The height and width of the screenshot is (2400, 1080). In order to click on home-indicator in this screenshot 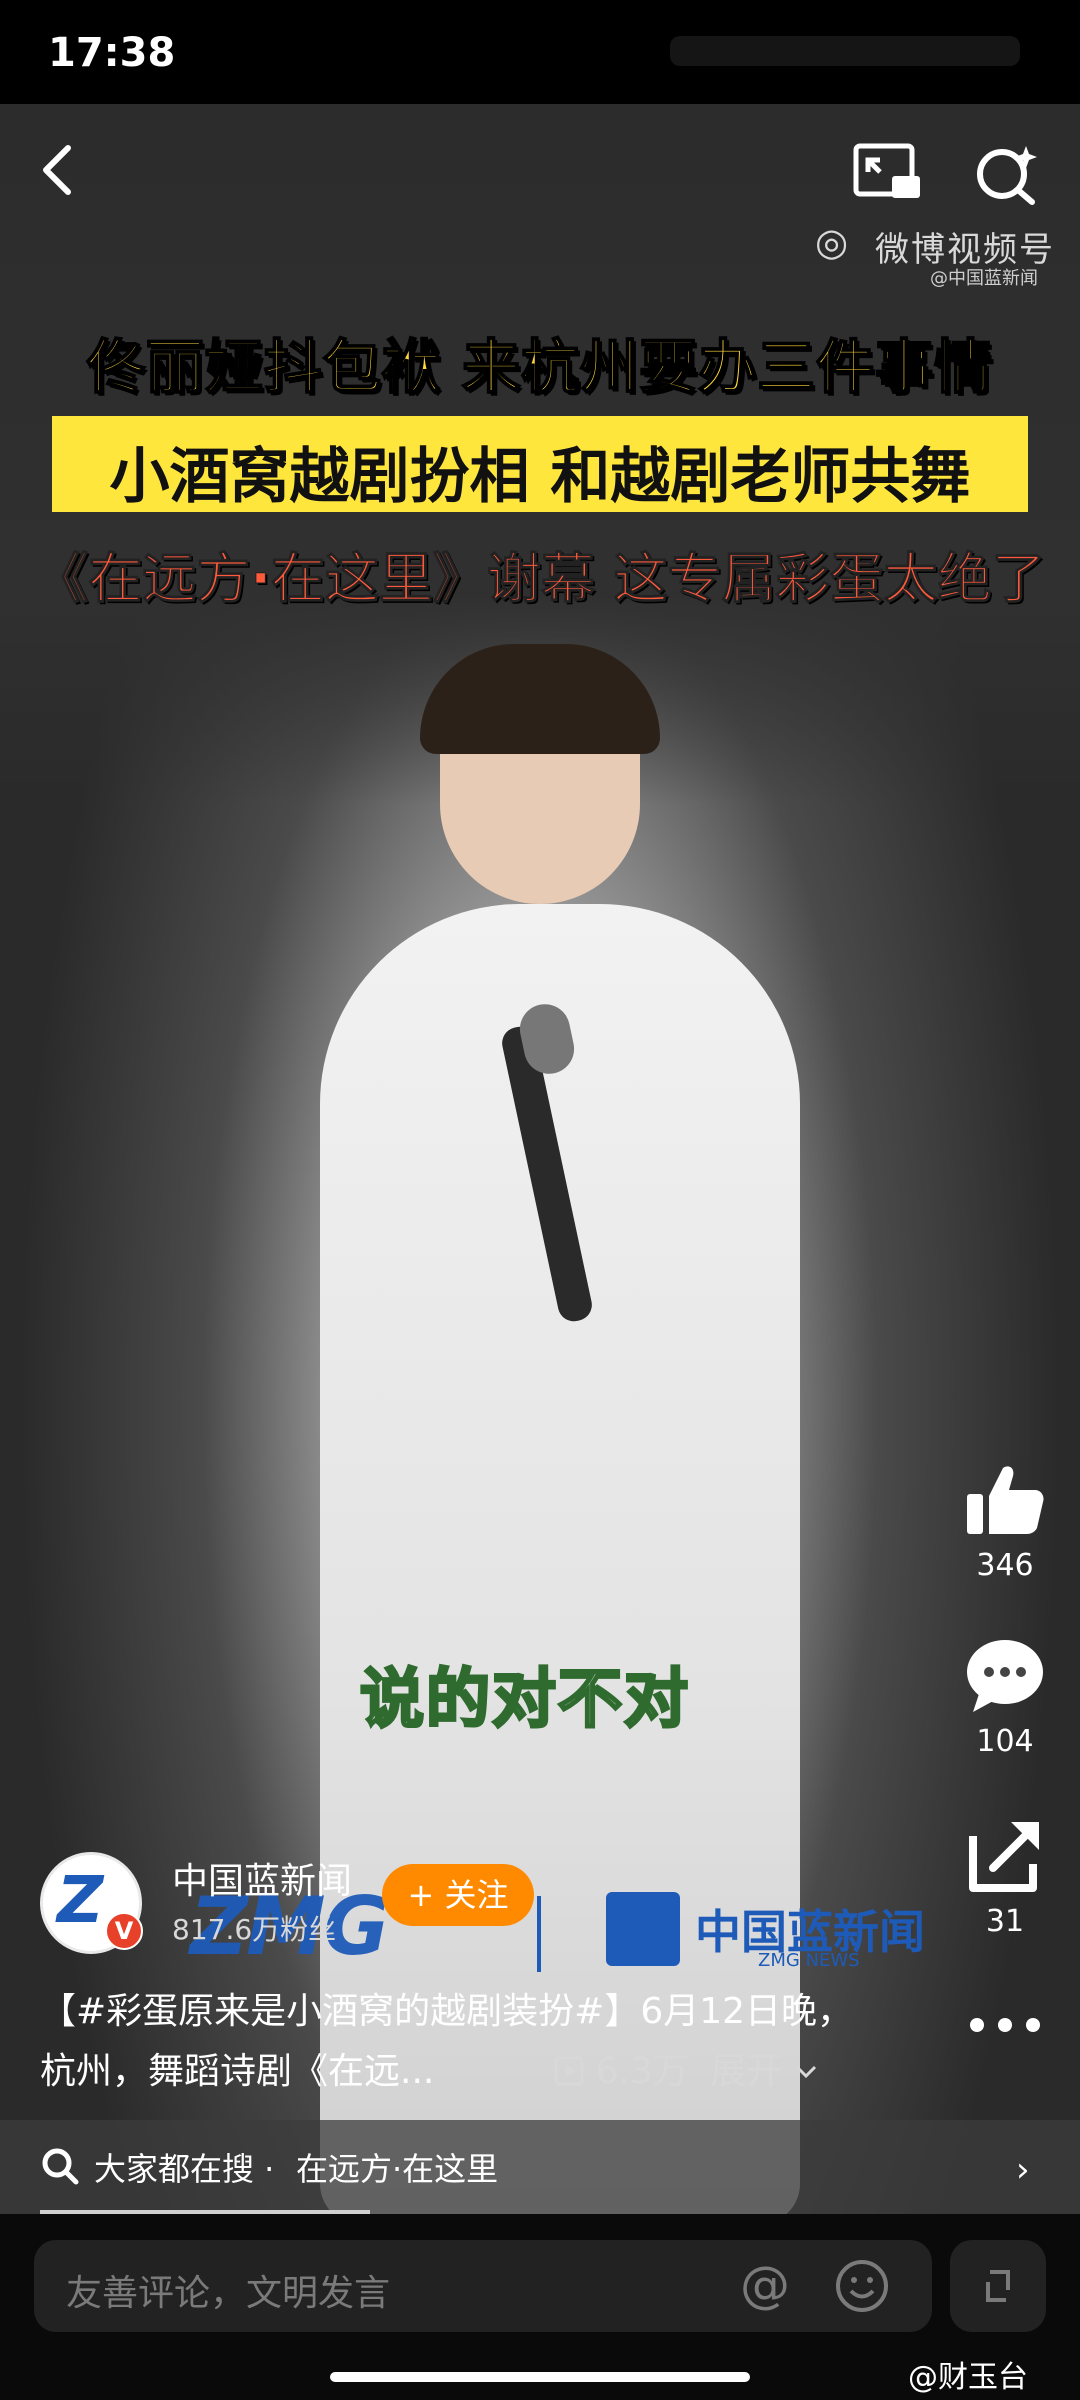, I will do `click(540, 2377)`.